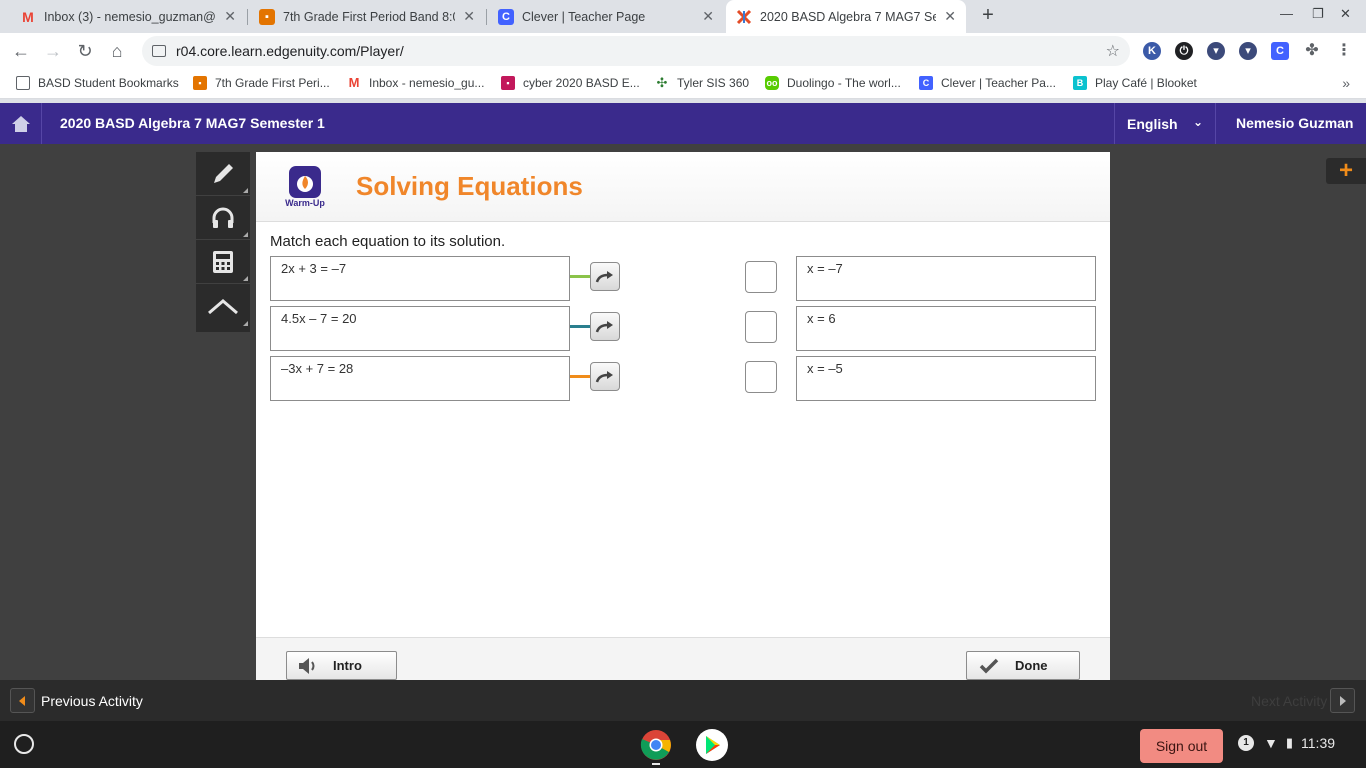  What do you see at coordinates (128, 16) in the screenshot?
I see `tab-gmail: M Inbox (3) - nemesio_guzman@st ✕` at bounding box center [128, 16].